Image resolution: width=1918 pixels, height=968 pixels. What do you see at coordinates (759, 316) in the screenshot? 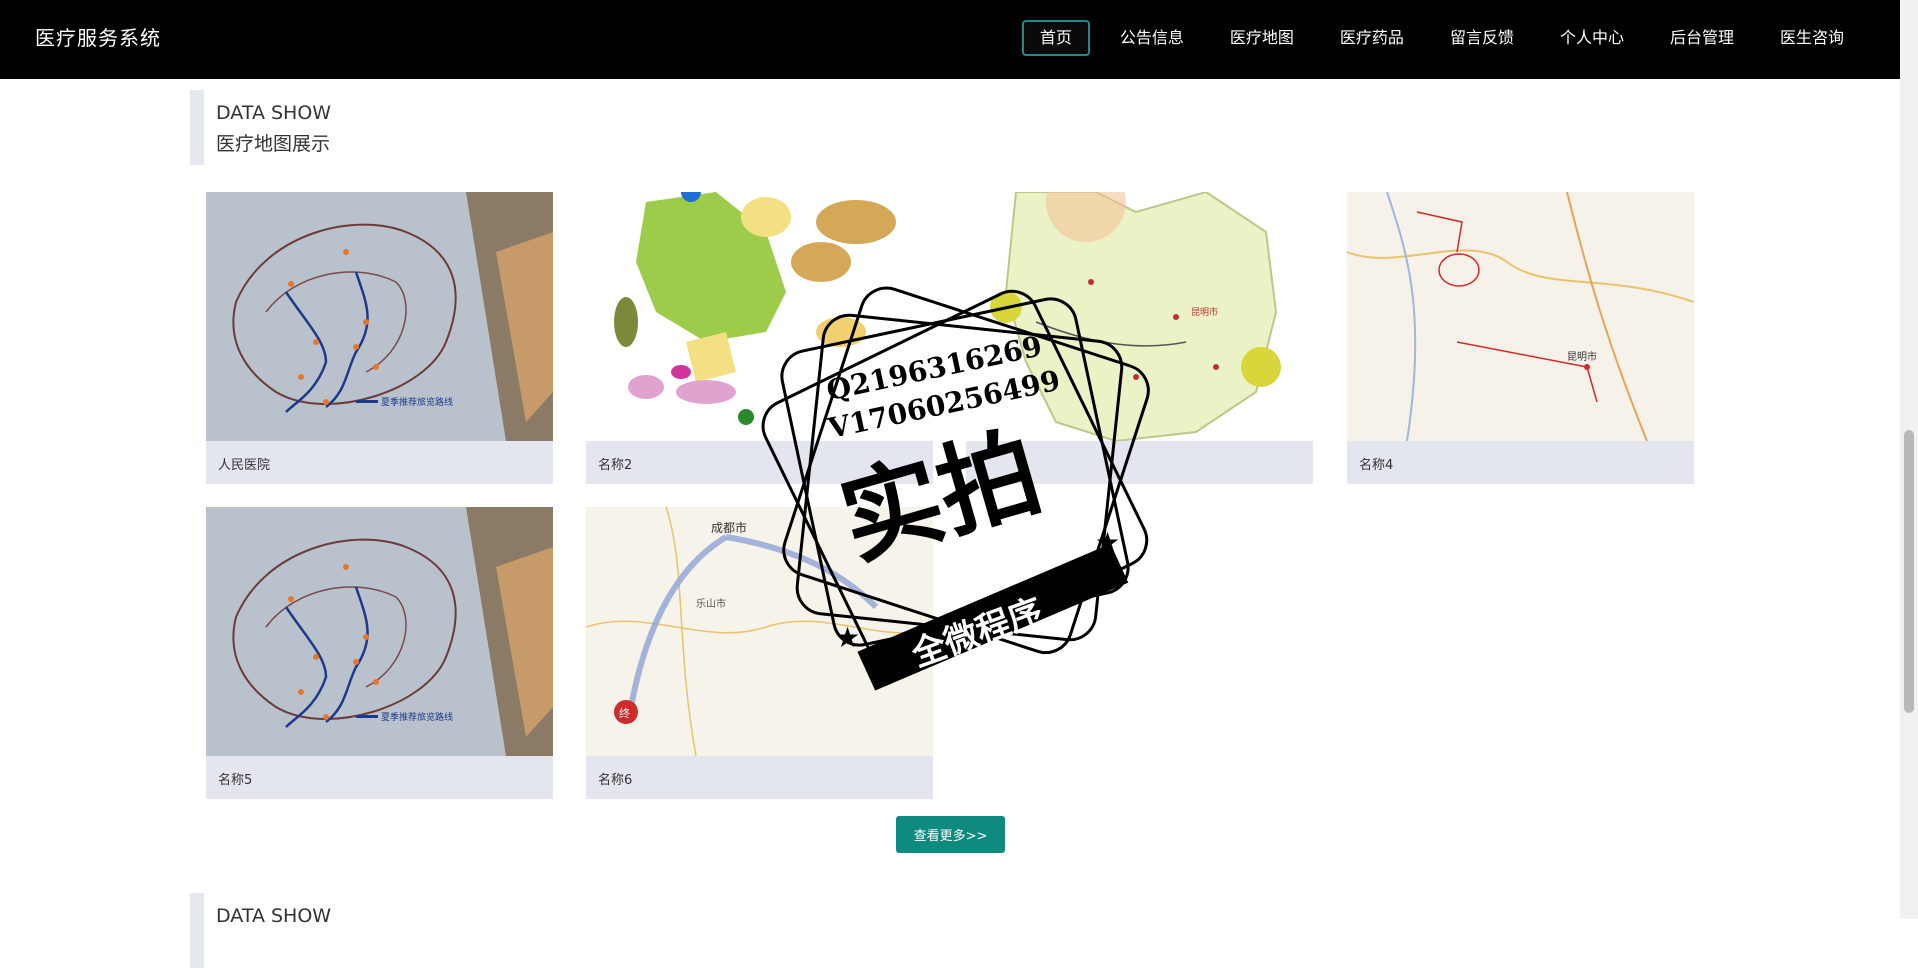
I see `map-thumbnail-image` at bounding box center [759, 316].